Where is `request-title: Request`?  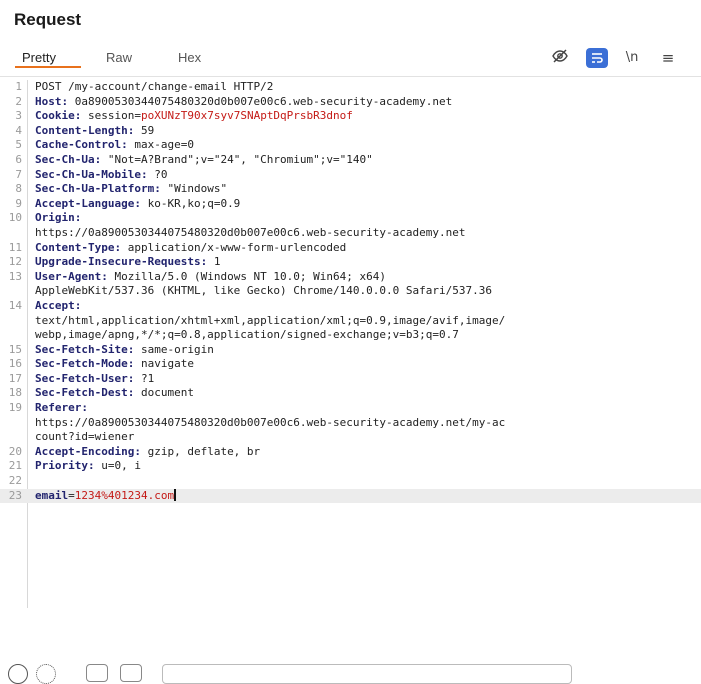 request-title: Request is located at coordinates (48, 19).